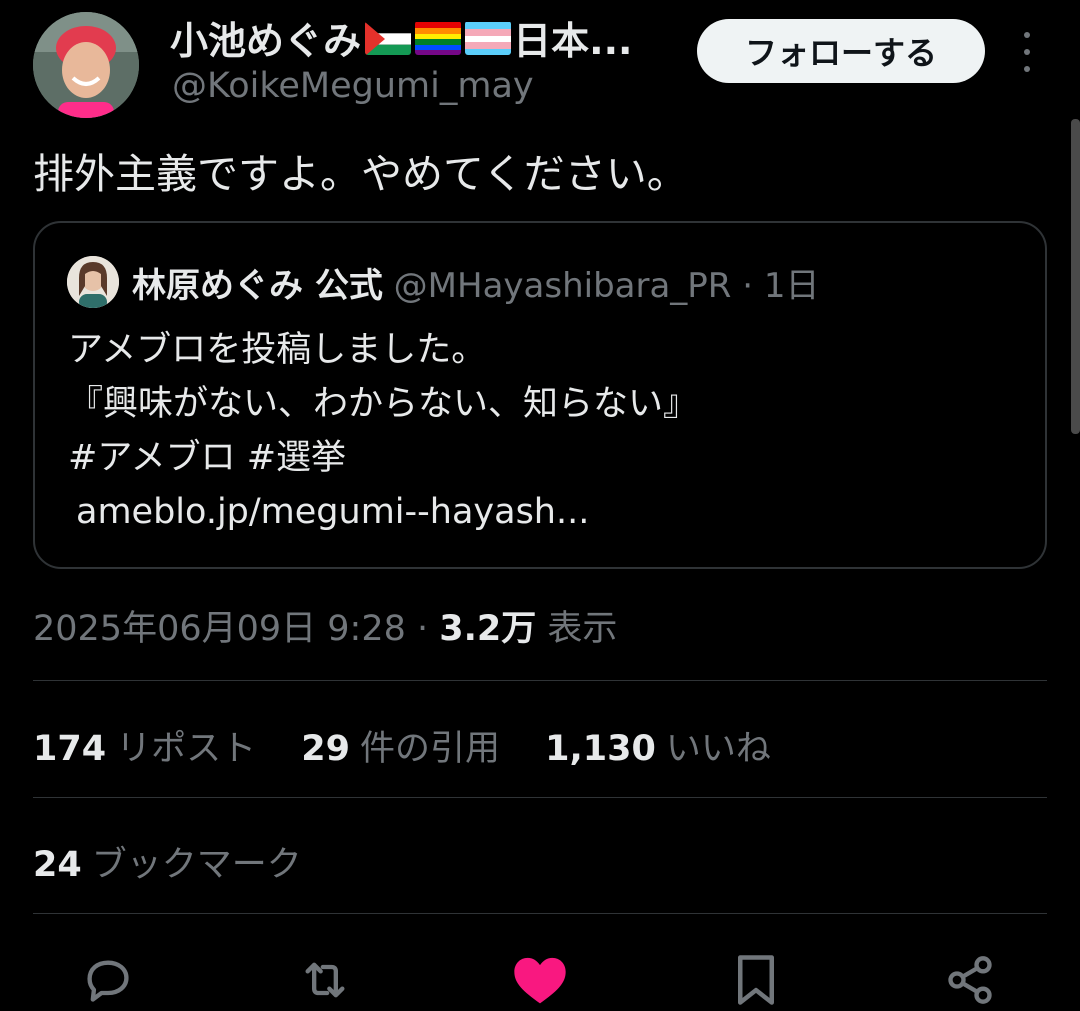 This screenshot has height=1011, width=1080. What do you see at coordinates (70, 749) in the screenshot?
I see `reposts-count: 174` at bounding box center [70, 749].